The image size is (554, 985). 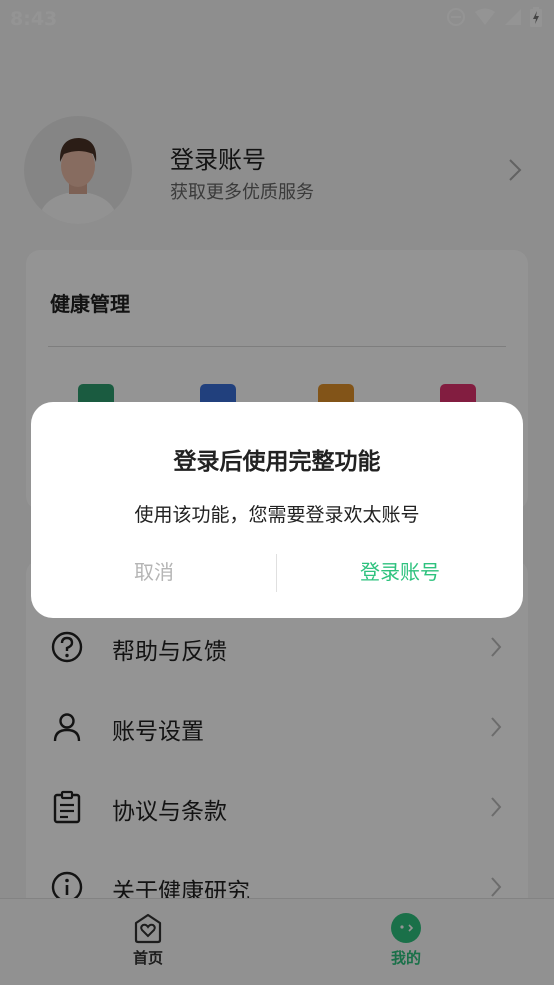 I want to click on dialog-message: 使用该功能，您需要登录欢太账号, so click(x=277, y=515).